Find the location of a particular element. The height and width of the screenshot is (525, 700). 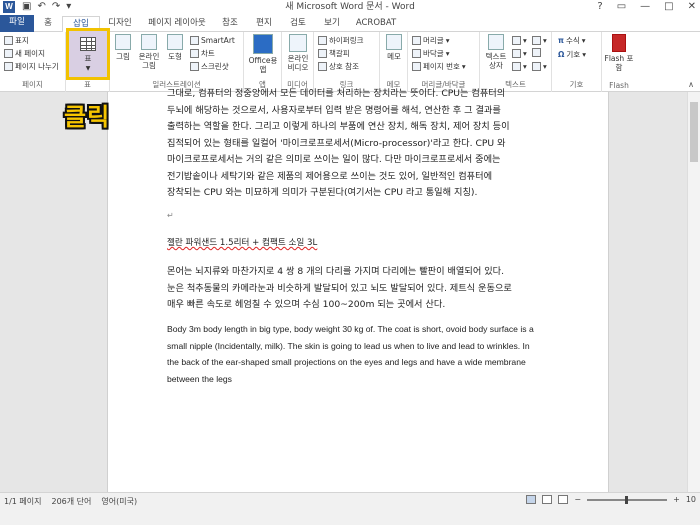

group-symbols: π 수식 ▾ Ω 기호 ▾ 기호 is located at coordinates (577, 62).